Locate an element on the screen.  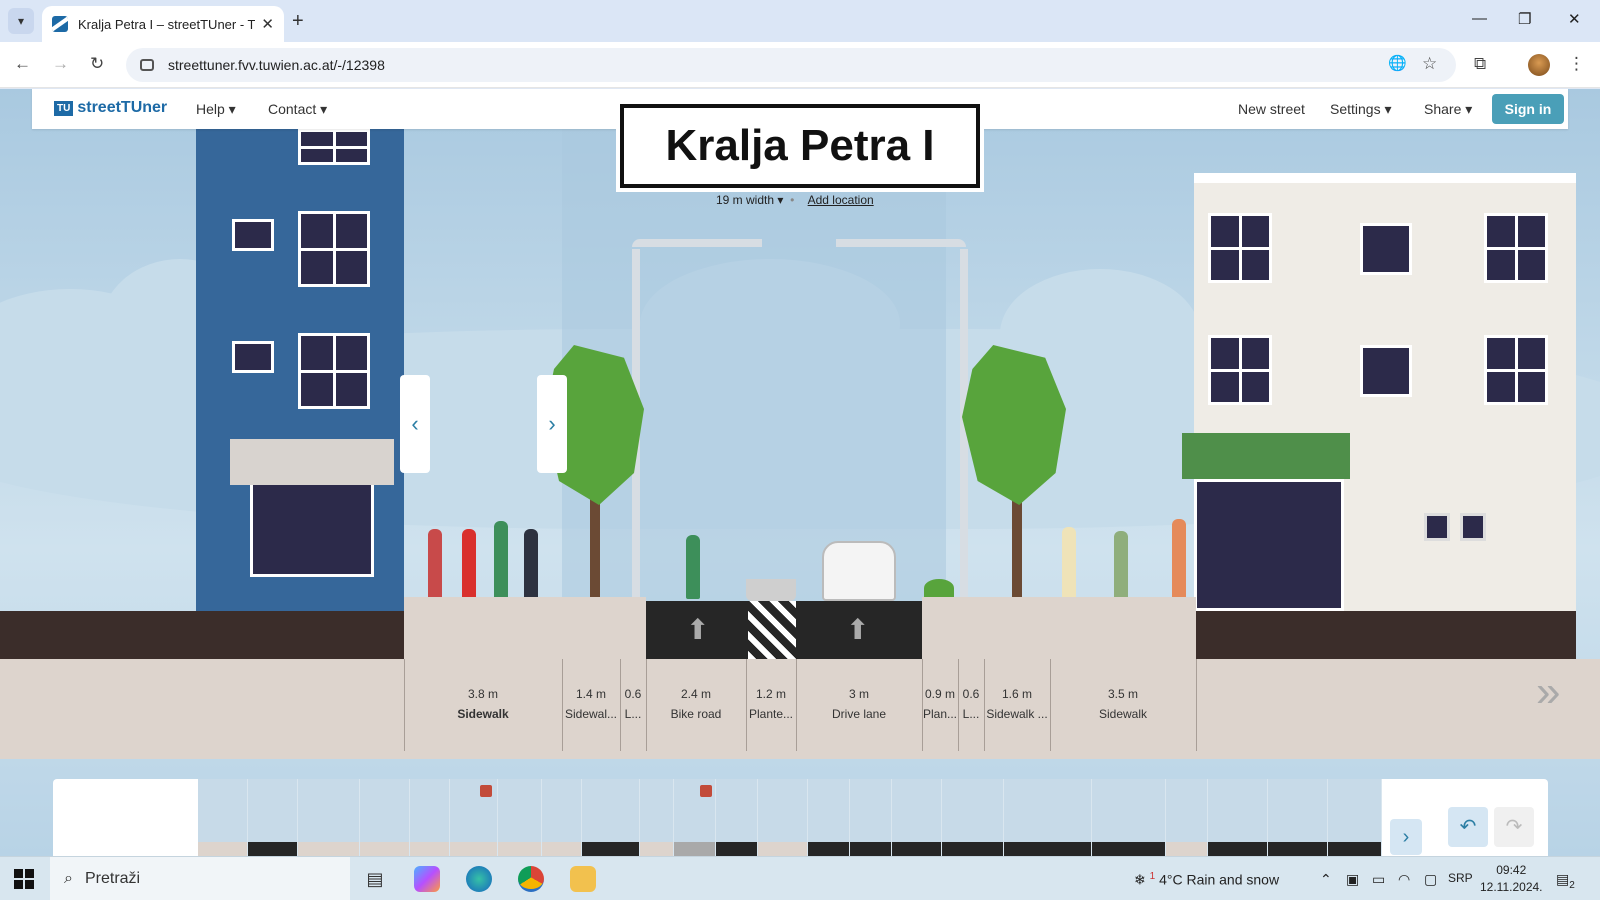
chevron-left-icon: ‹ is located at coordinates (415, 423).